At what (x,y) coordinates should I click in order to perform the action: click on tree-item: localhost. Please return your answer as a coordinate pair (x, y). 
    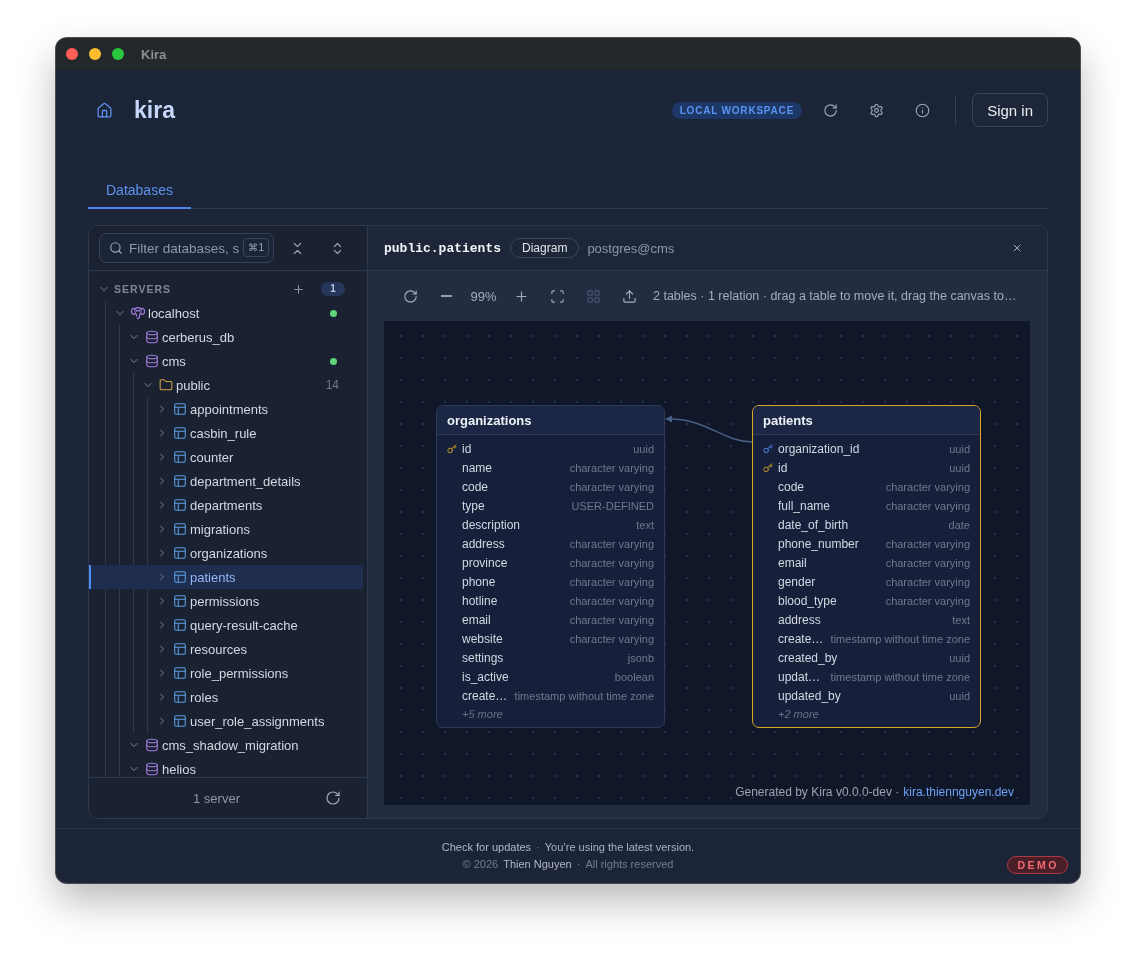
    Looking at the image, I should click on (226, 313).